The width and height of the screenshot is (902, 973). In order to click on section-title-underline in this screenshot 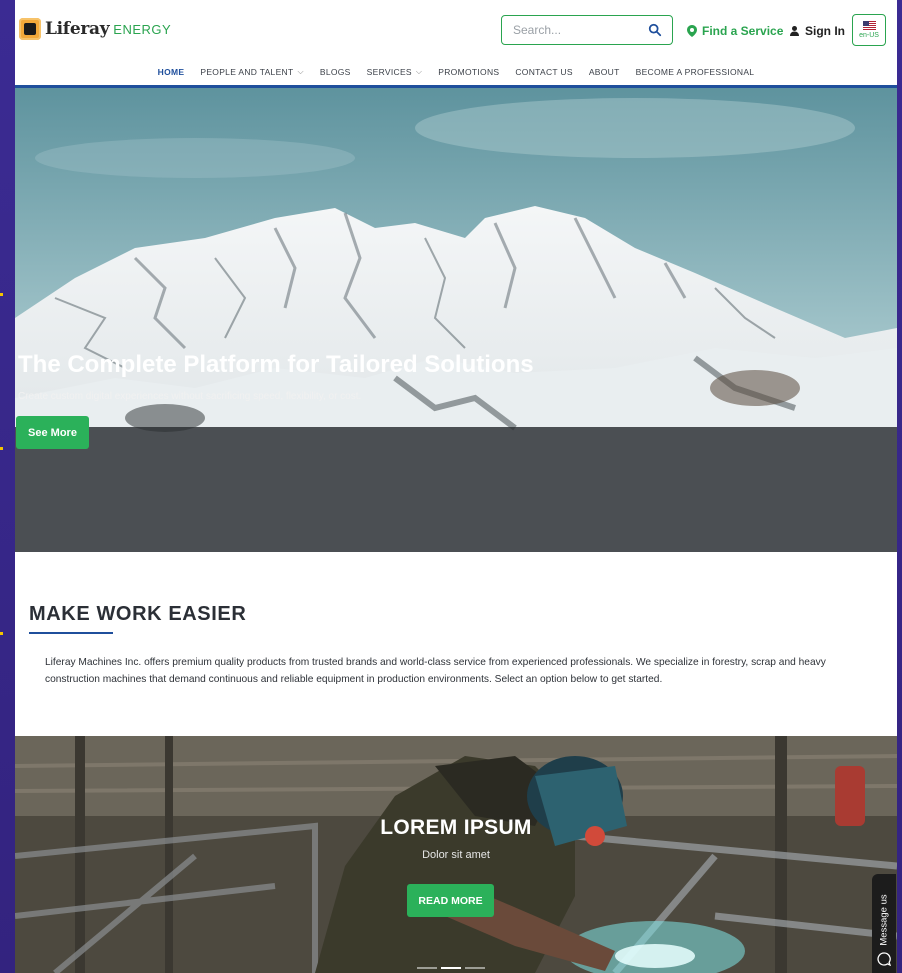, I will do `click(71, 633)`.